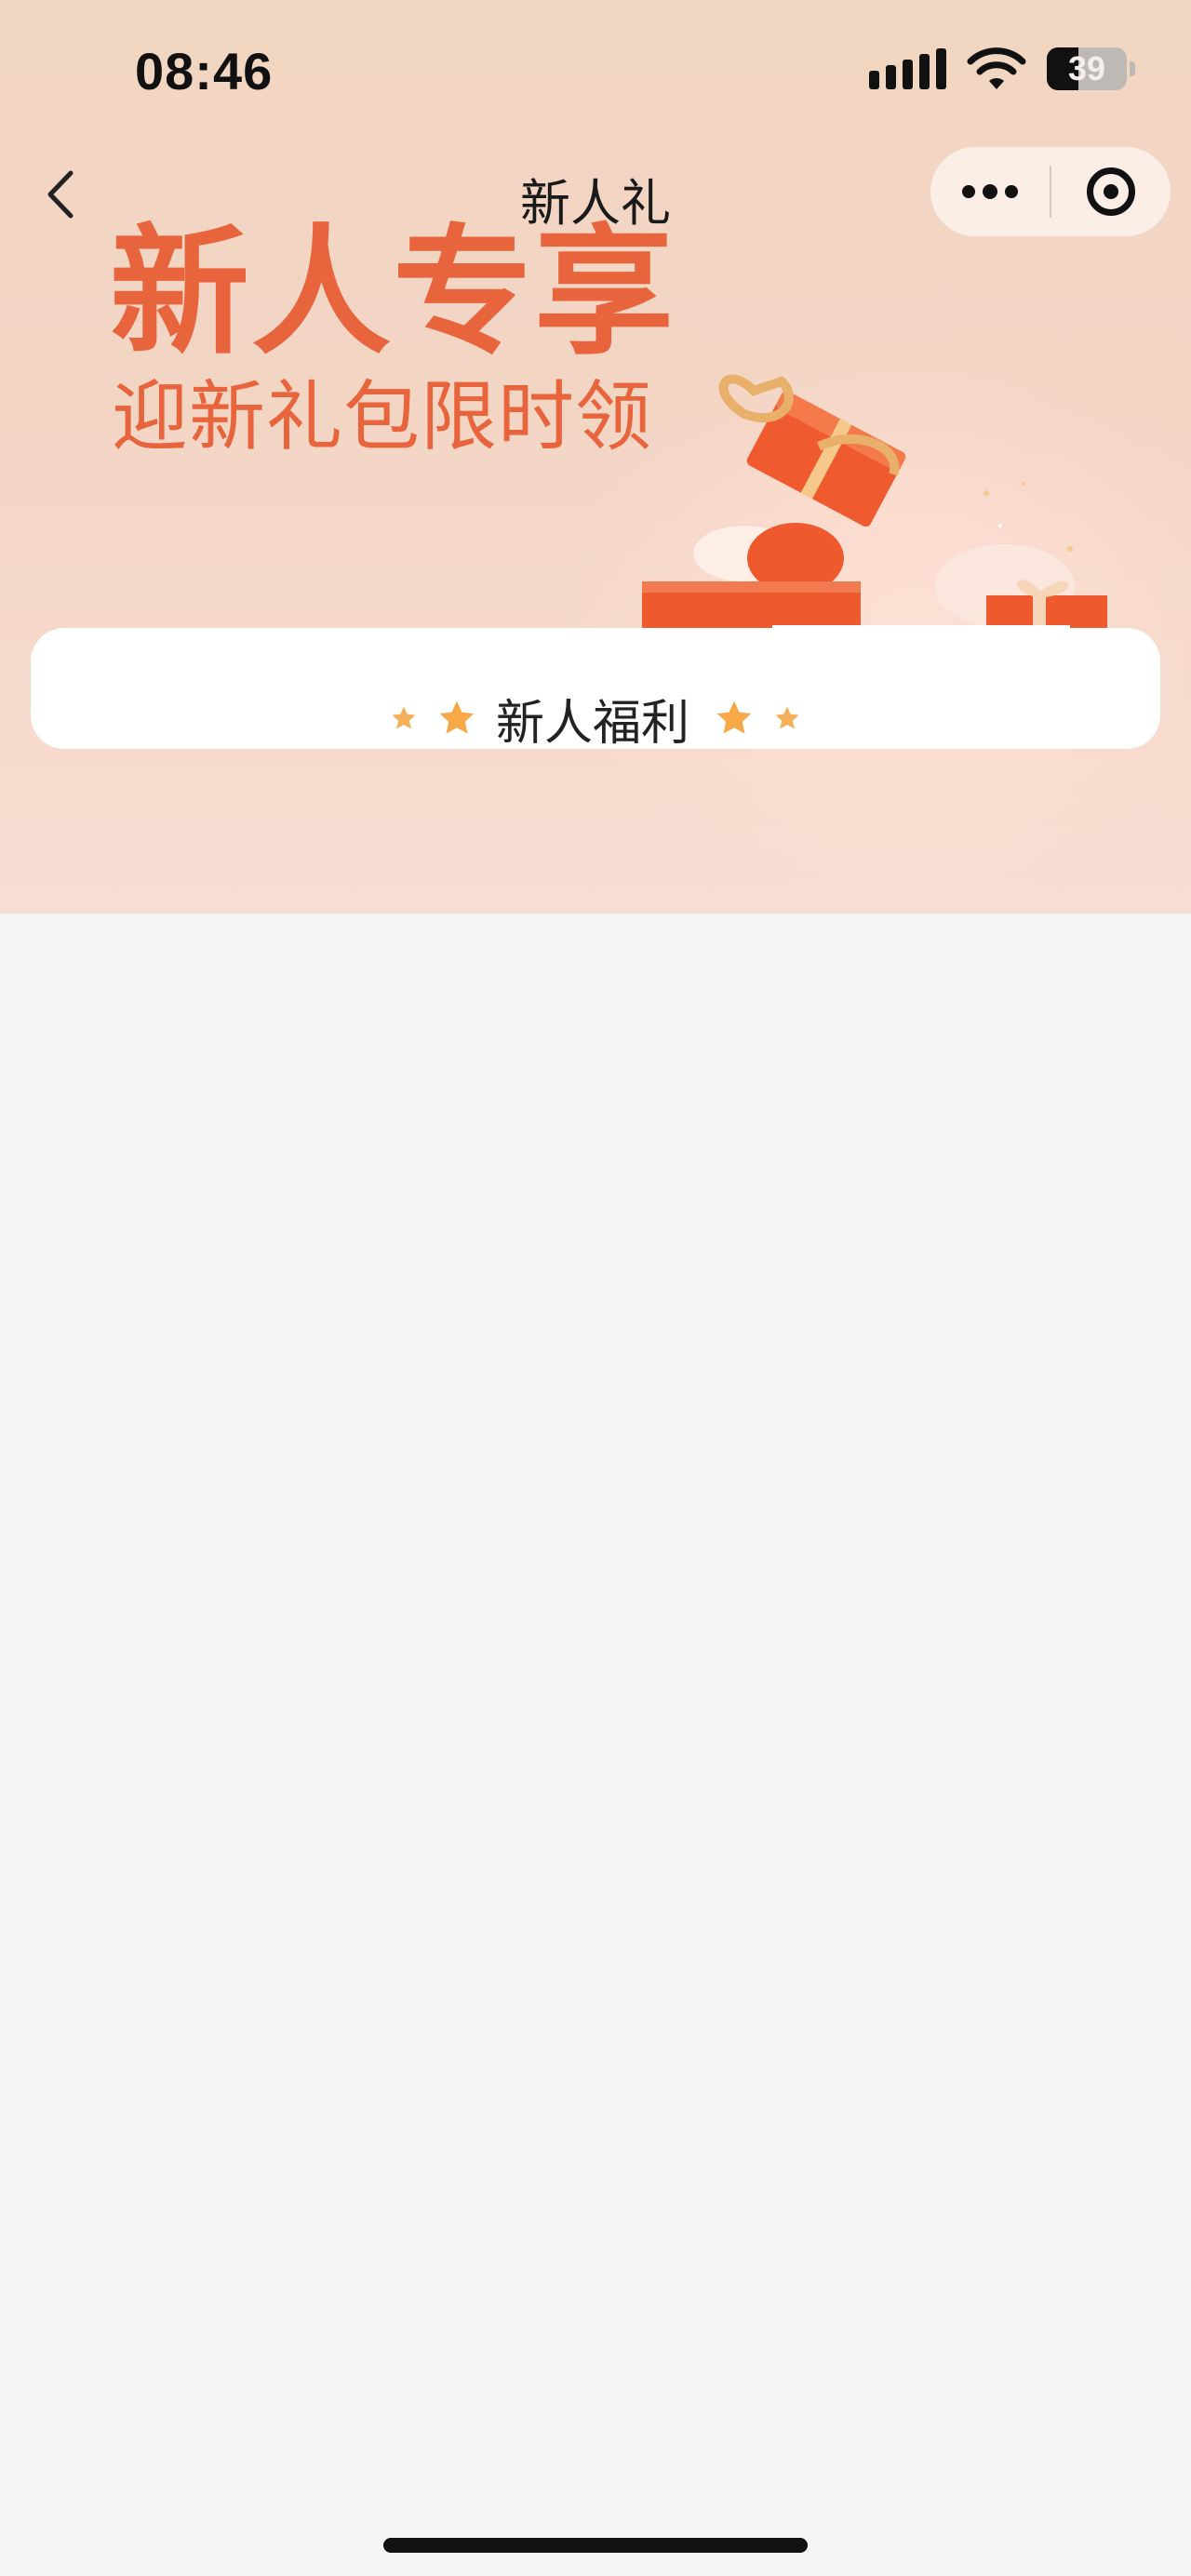  I want to click on battery: 39, so click(1091, 68).